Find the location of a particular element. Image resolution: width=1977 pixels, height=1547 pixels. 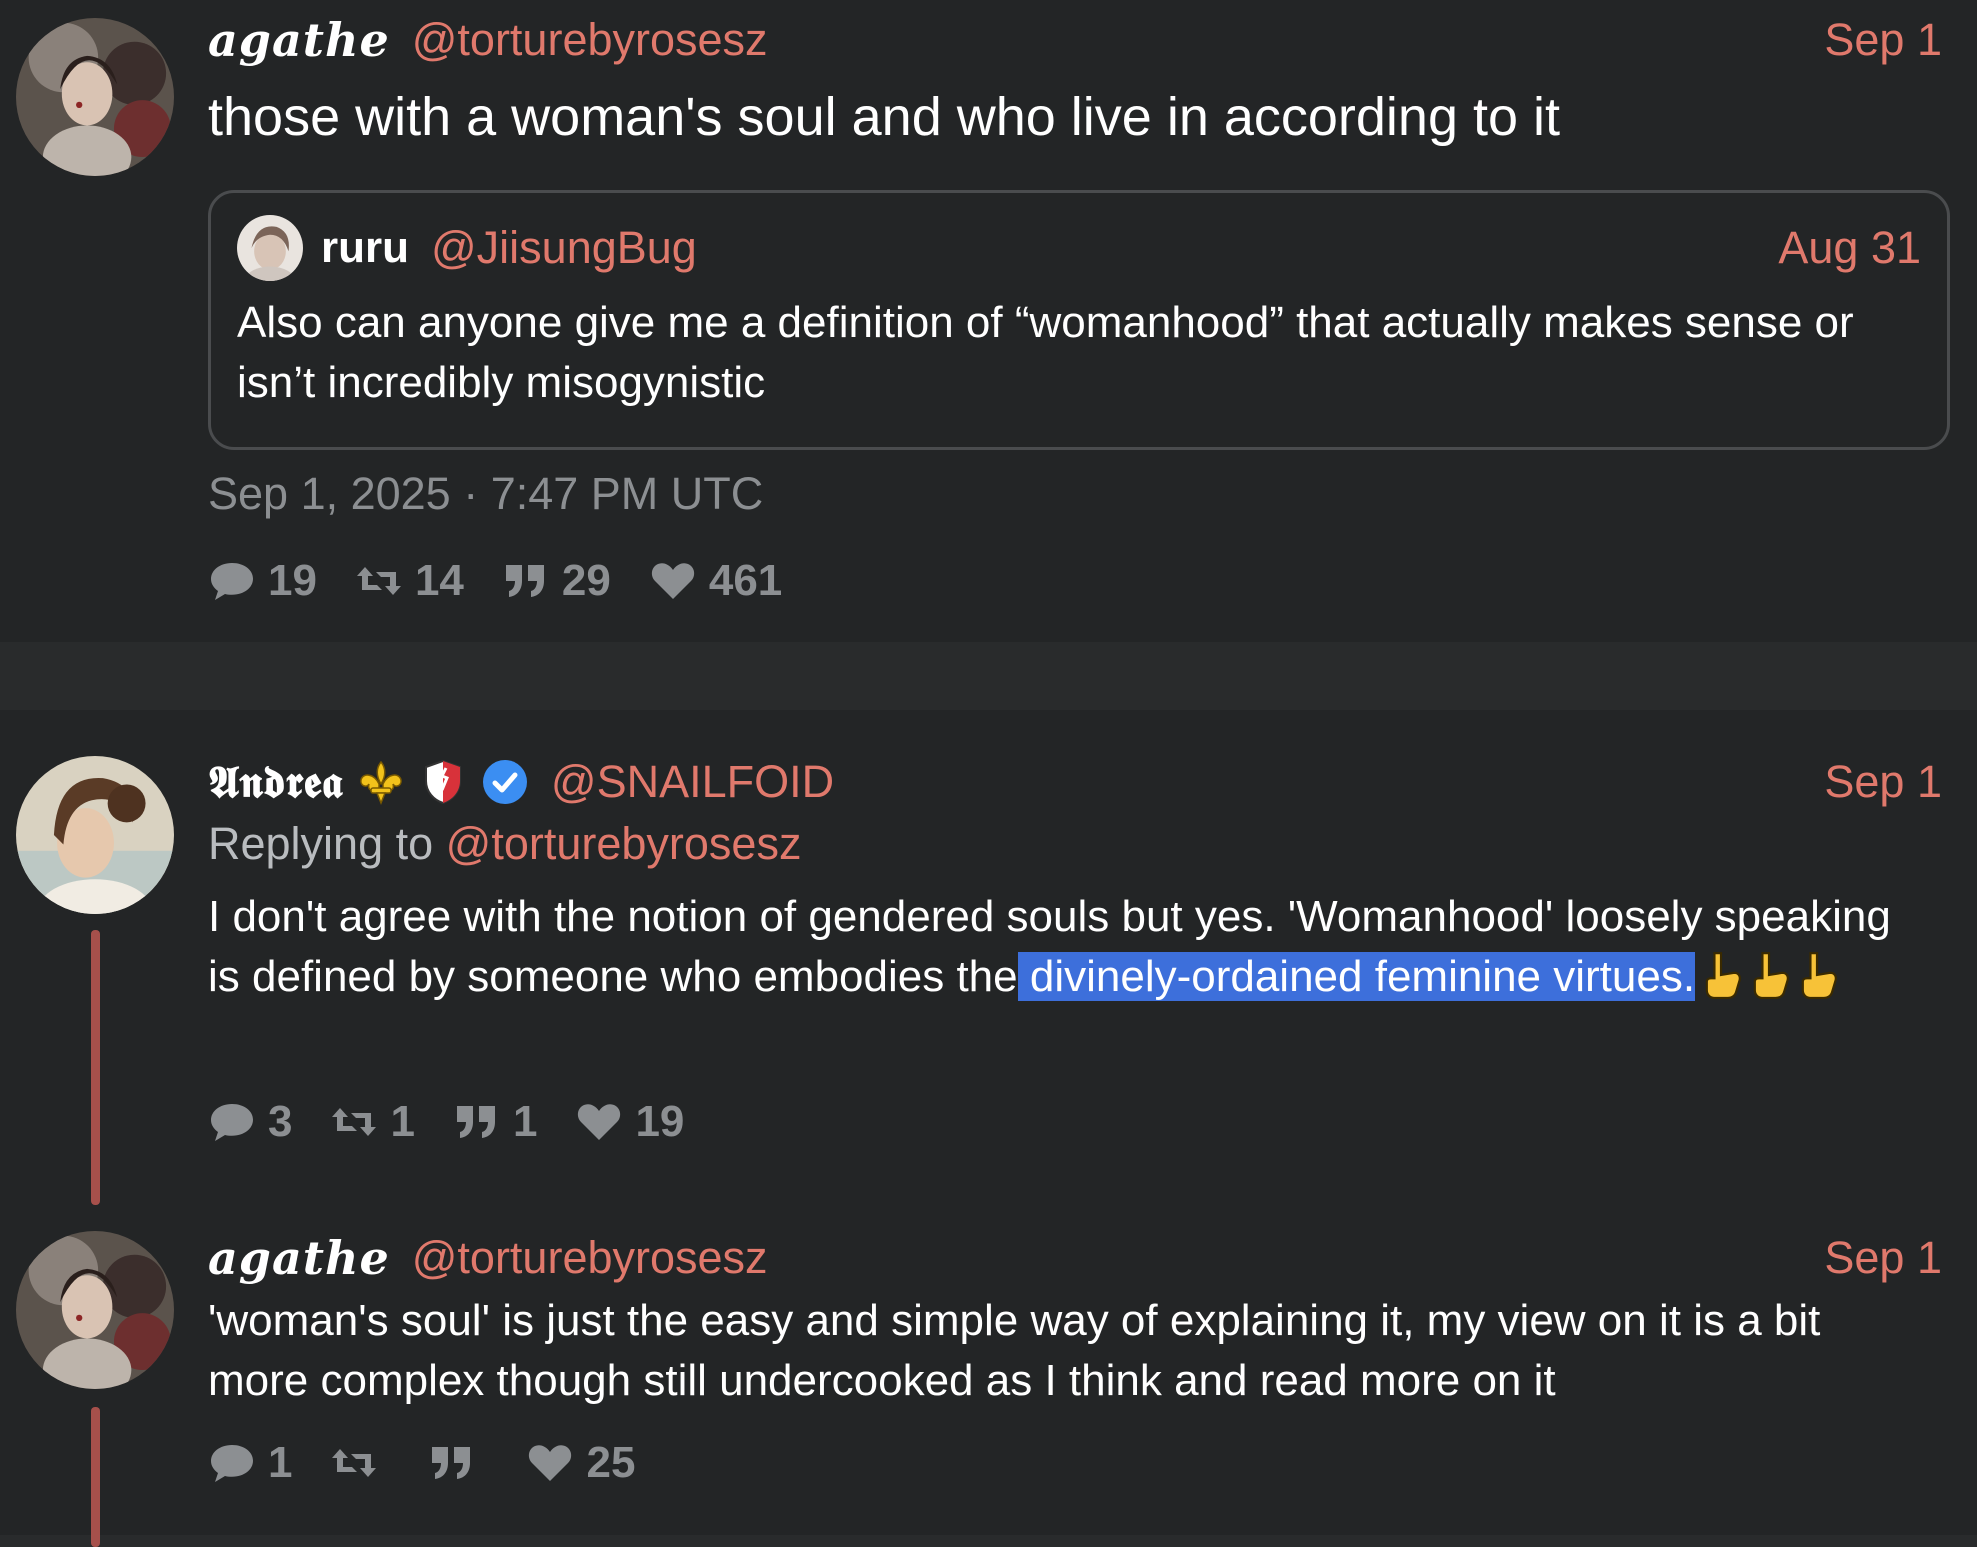

quoted-avatar is located at coordinates (270, 248).